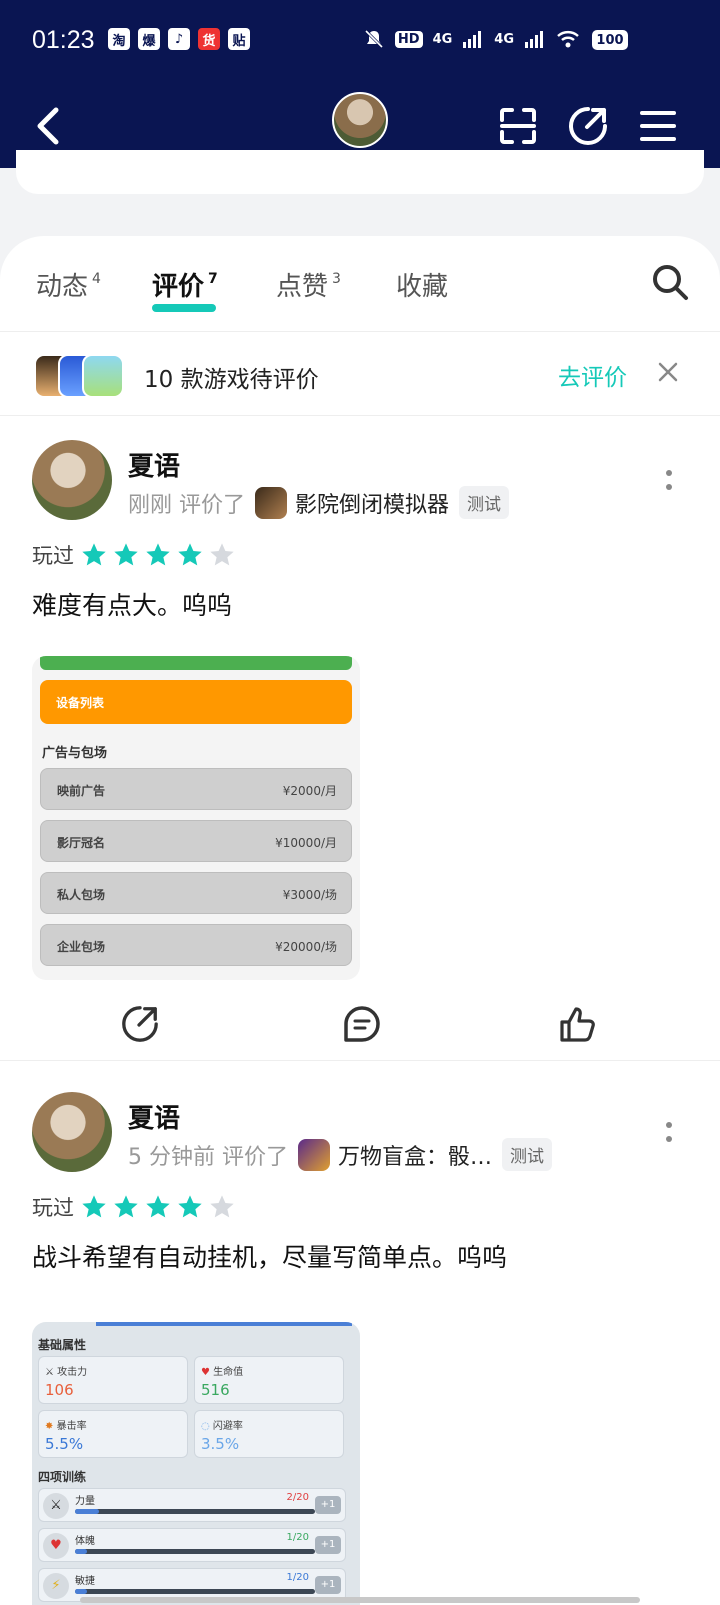 The width and height of the screenshot is (720, 1605). I want to click on share-icon, so click(588, 126).